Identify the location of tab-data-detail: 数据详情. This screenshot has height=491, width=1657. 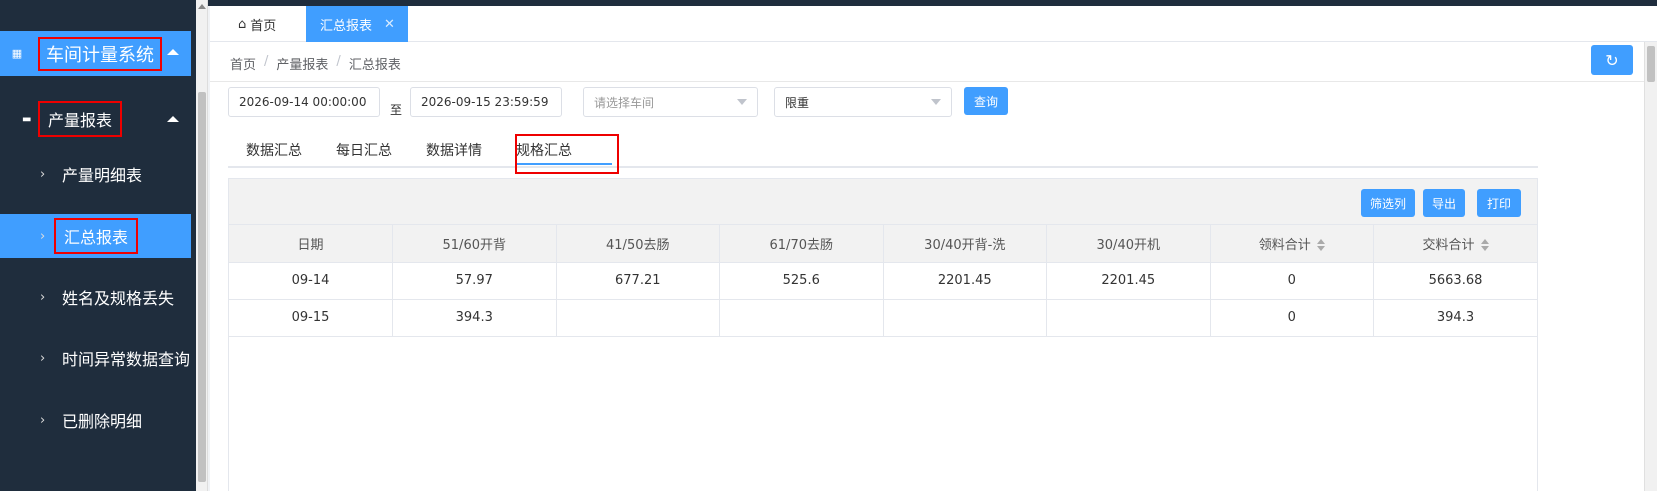
(454, 150).